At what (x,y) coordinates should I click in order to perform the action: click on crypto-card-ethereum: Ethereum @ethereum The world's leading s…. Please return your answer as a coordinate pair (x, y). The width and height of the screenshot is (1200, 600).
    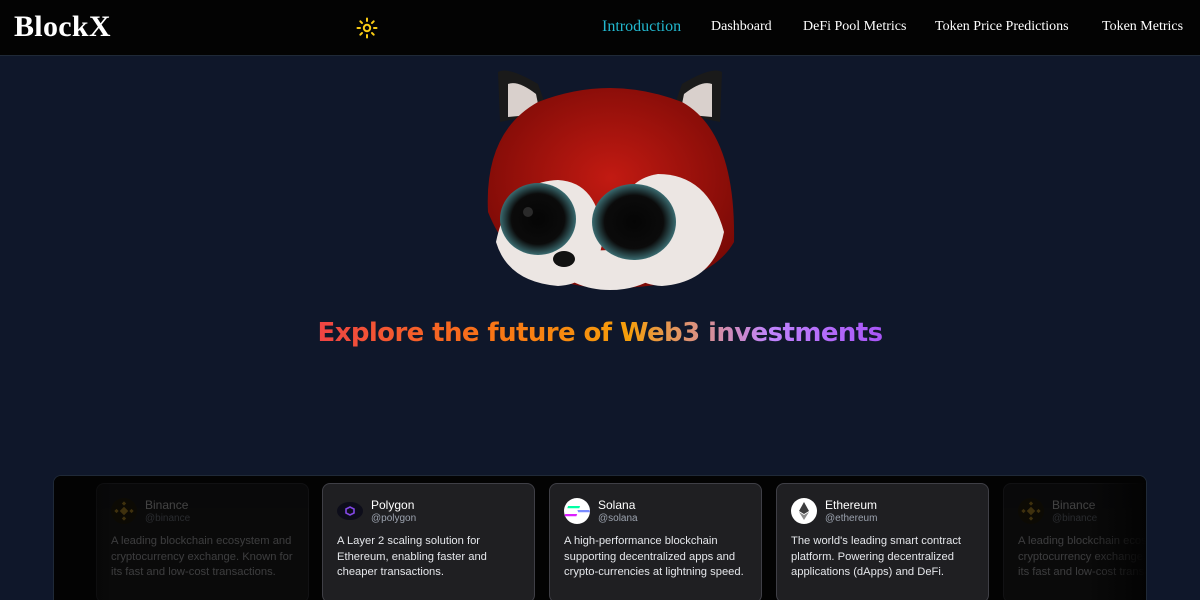
    Looking at the image, I should click on (882, 541).